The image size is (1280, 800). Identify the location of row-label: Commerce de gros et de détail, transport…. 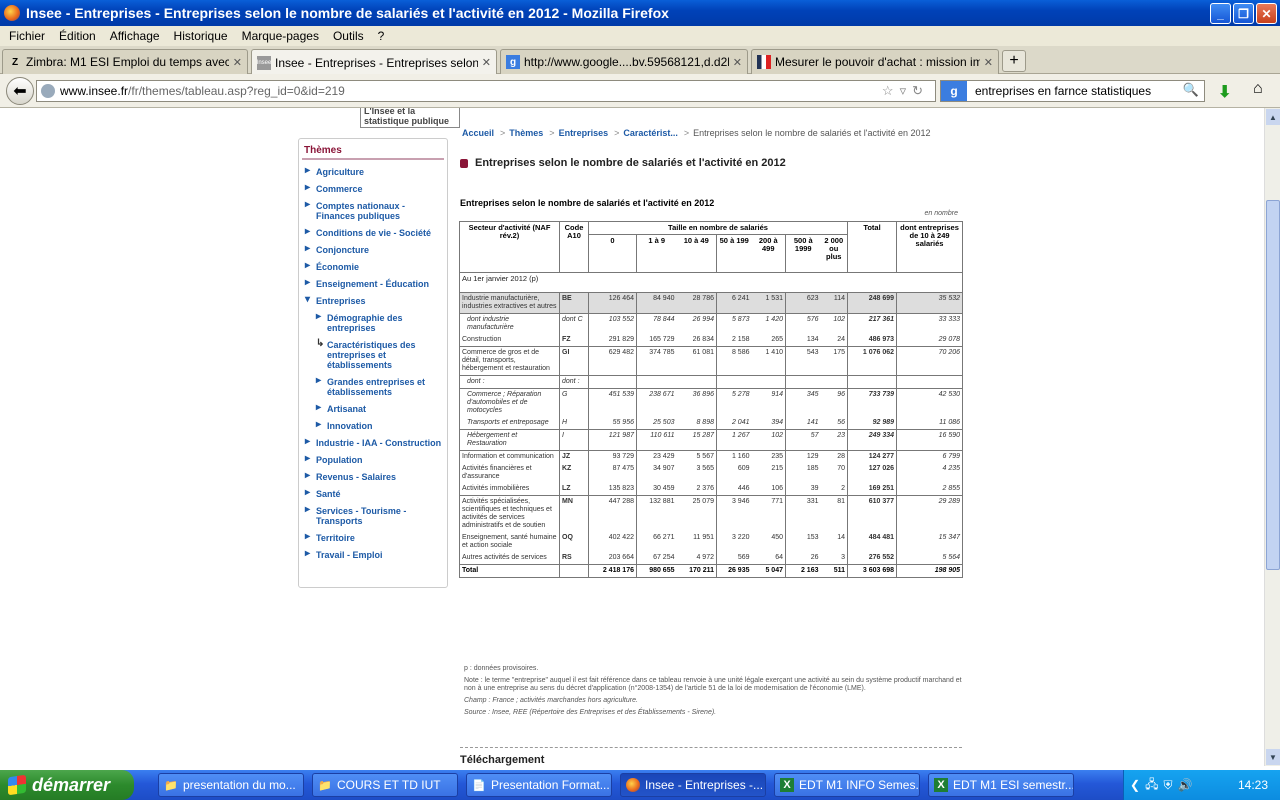
(509, 361).